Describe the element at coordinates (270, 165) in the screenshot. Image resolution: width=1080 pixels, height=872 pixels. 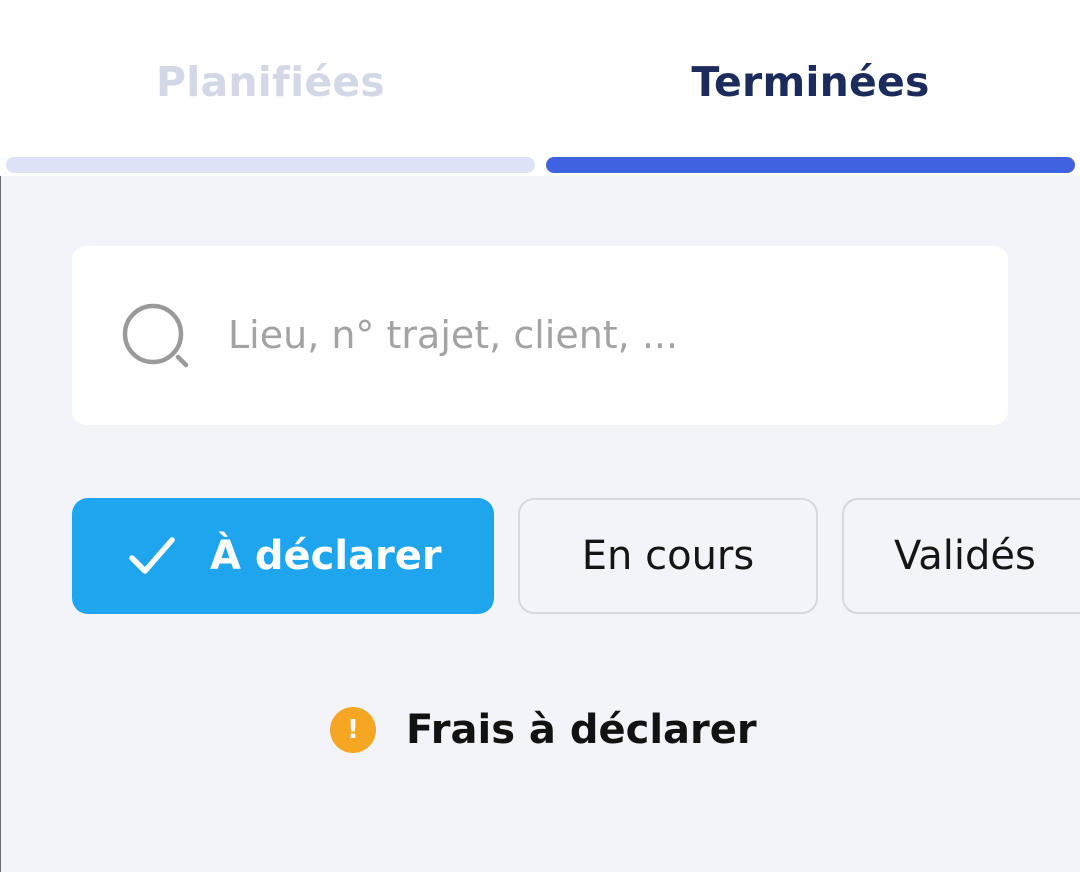
I see `tab-planifiees-underline` at that location.